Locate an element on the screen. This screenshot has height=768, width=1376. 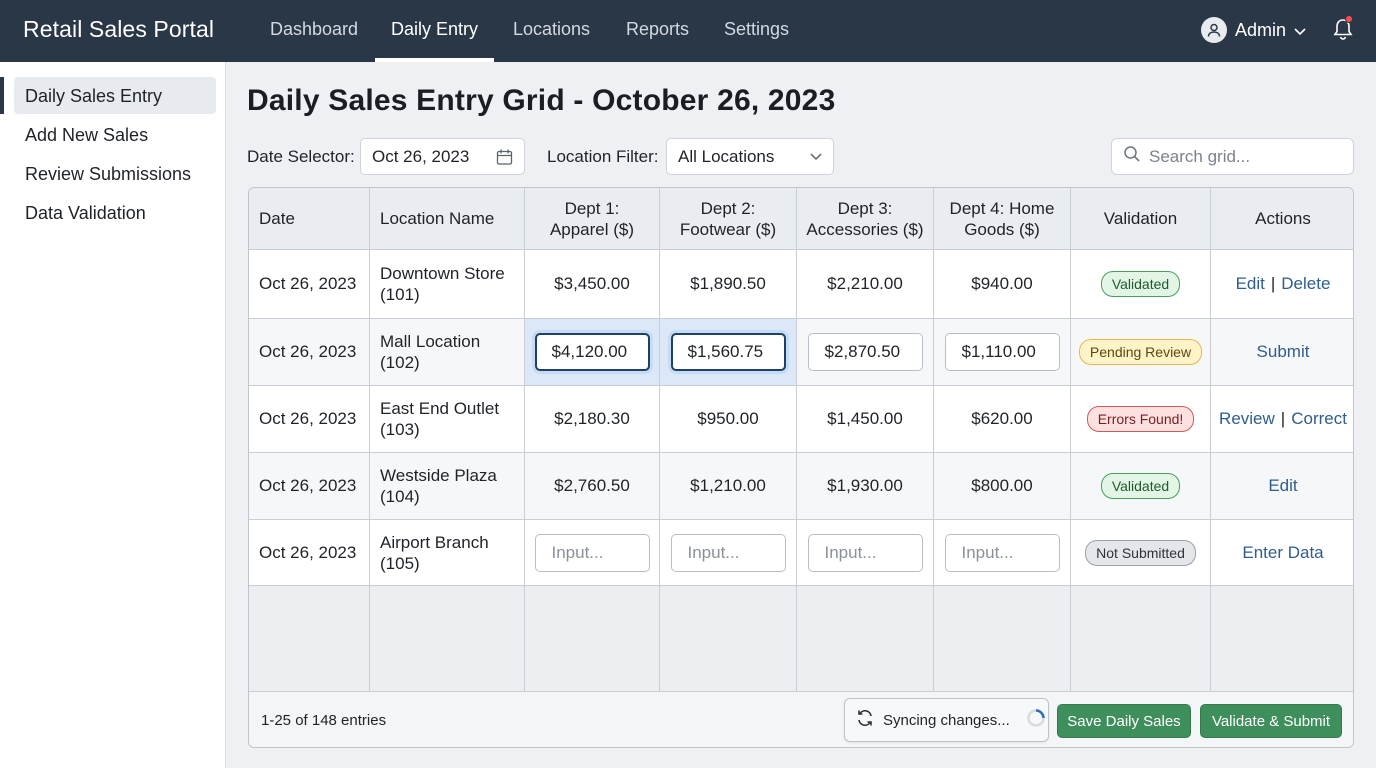
dept4-value: $800.00 is located at coordinates (1002, 485).